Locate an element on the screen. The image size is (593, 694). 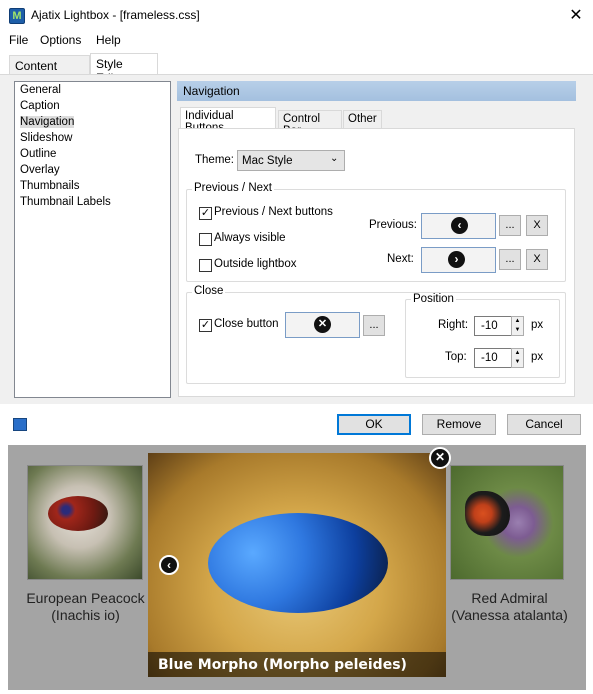
right-label: Right: is located at coordinates (453, 325).